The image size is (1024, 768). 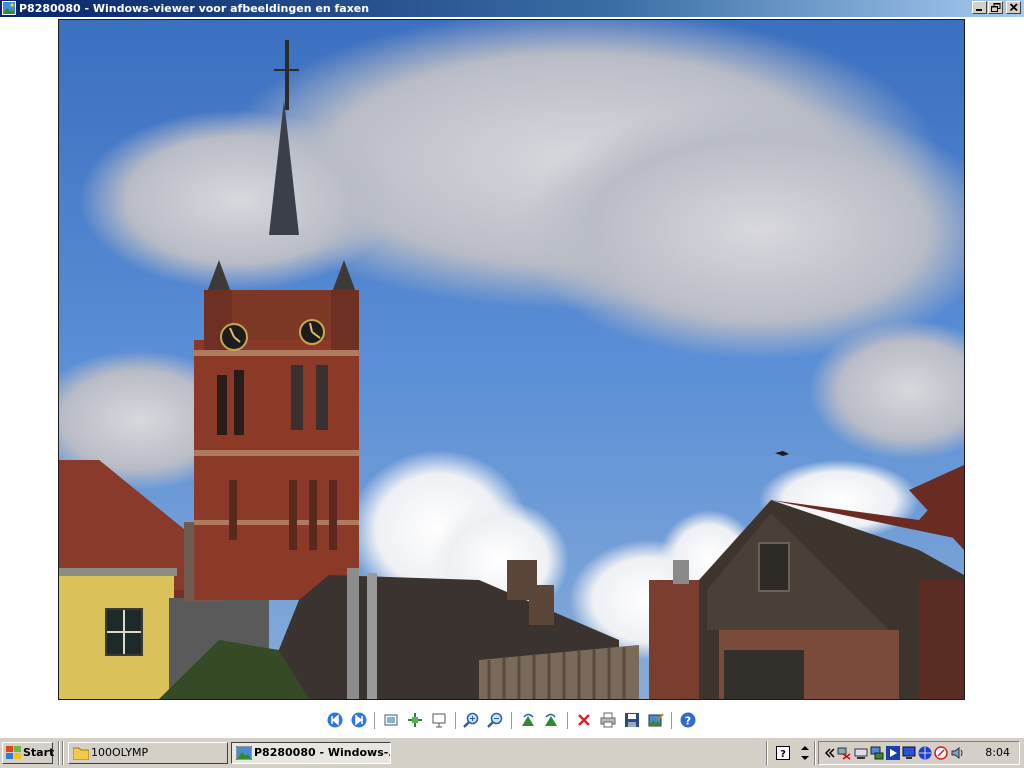 What do you see at coordinates (39, 752) in the screenshot?
I see `start-label: Start` at bounding box center [39, 752].